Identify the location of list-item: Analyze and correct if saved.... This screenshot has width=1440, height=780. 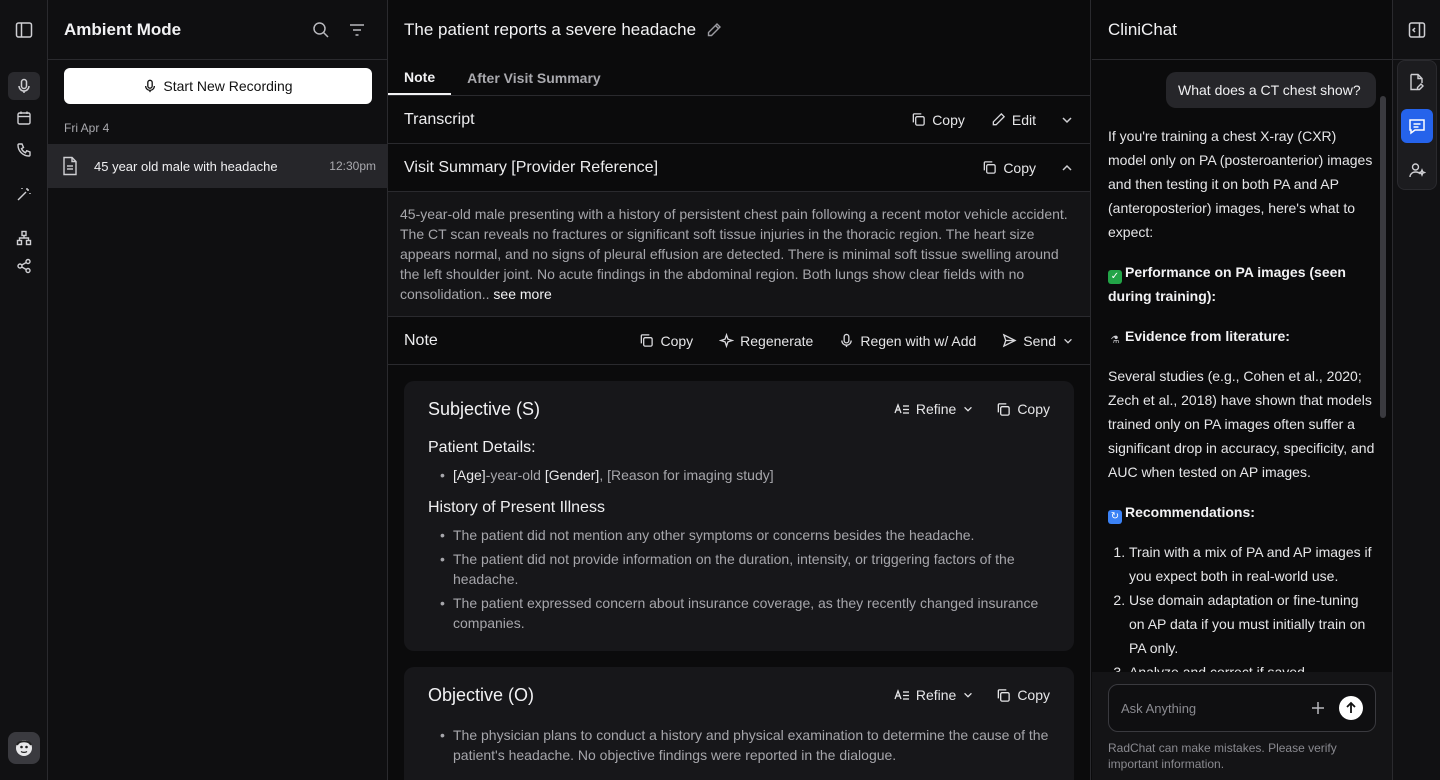
(1252, 666).